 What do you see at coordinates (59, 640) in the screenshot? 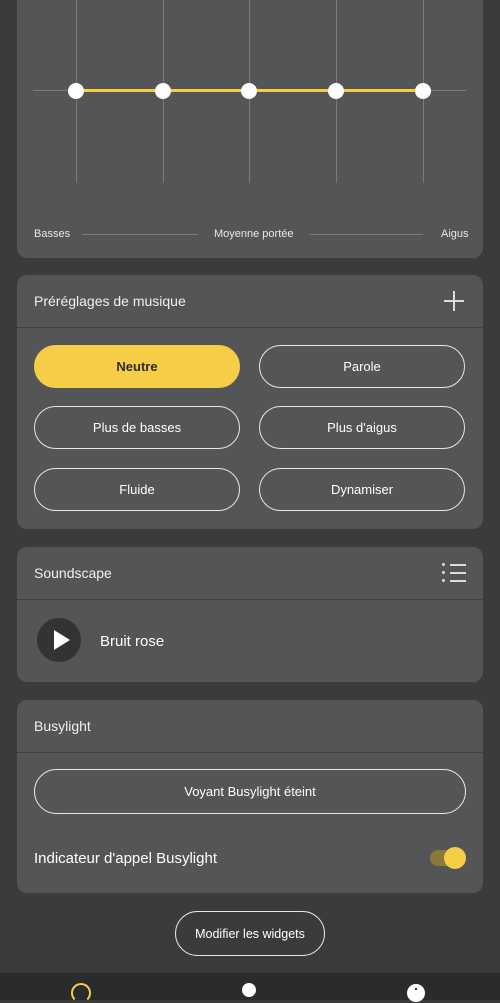
I see `play-icon` at bounding box center [59, 640].